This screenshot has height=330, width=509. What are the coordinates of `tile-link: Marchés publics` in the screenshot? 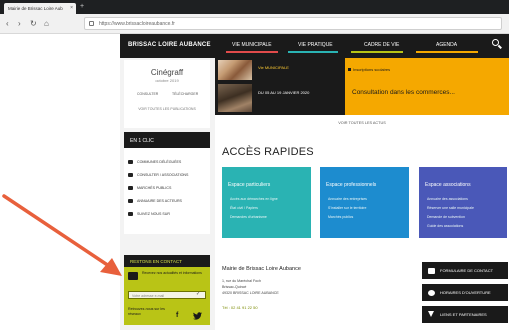 It's located at (340, 217).